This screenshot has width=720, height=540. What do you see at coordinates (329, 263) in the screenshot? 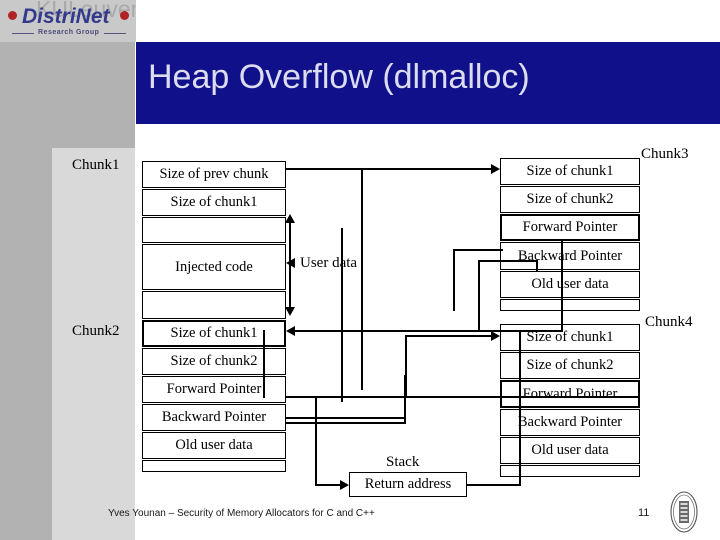
I see `user-data-label: User data` at bounding box center [329, 263].